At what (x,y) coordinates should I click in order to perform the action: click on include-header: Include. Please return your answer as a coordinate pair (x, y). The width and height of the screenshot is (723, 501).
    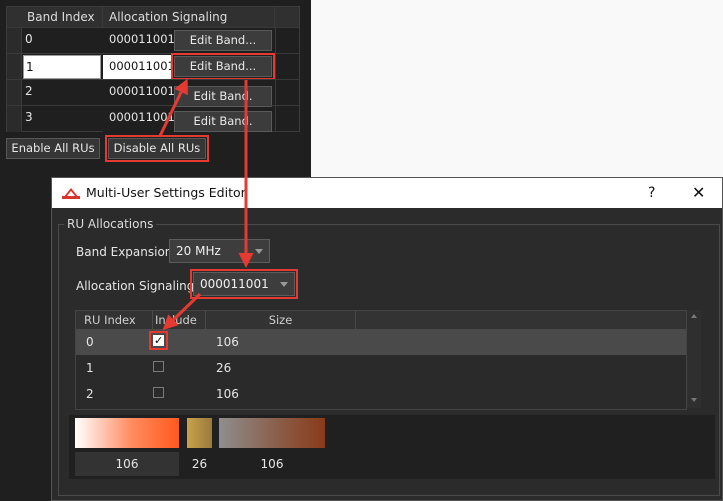
    Looking at the image, I should click on (179, 320).